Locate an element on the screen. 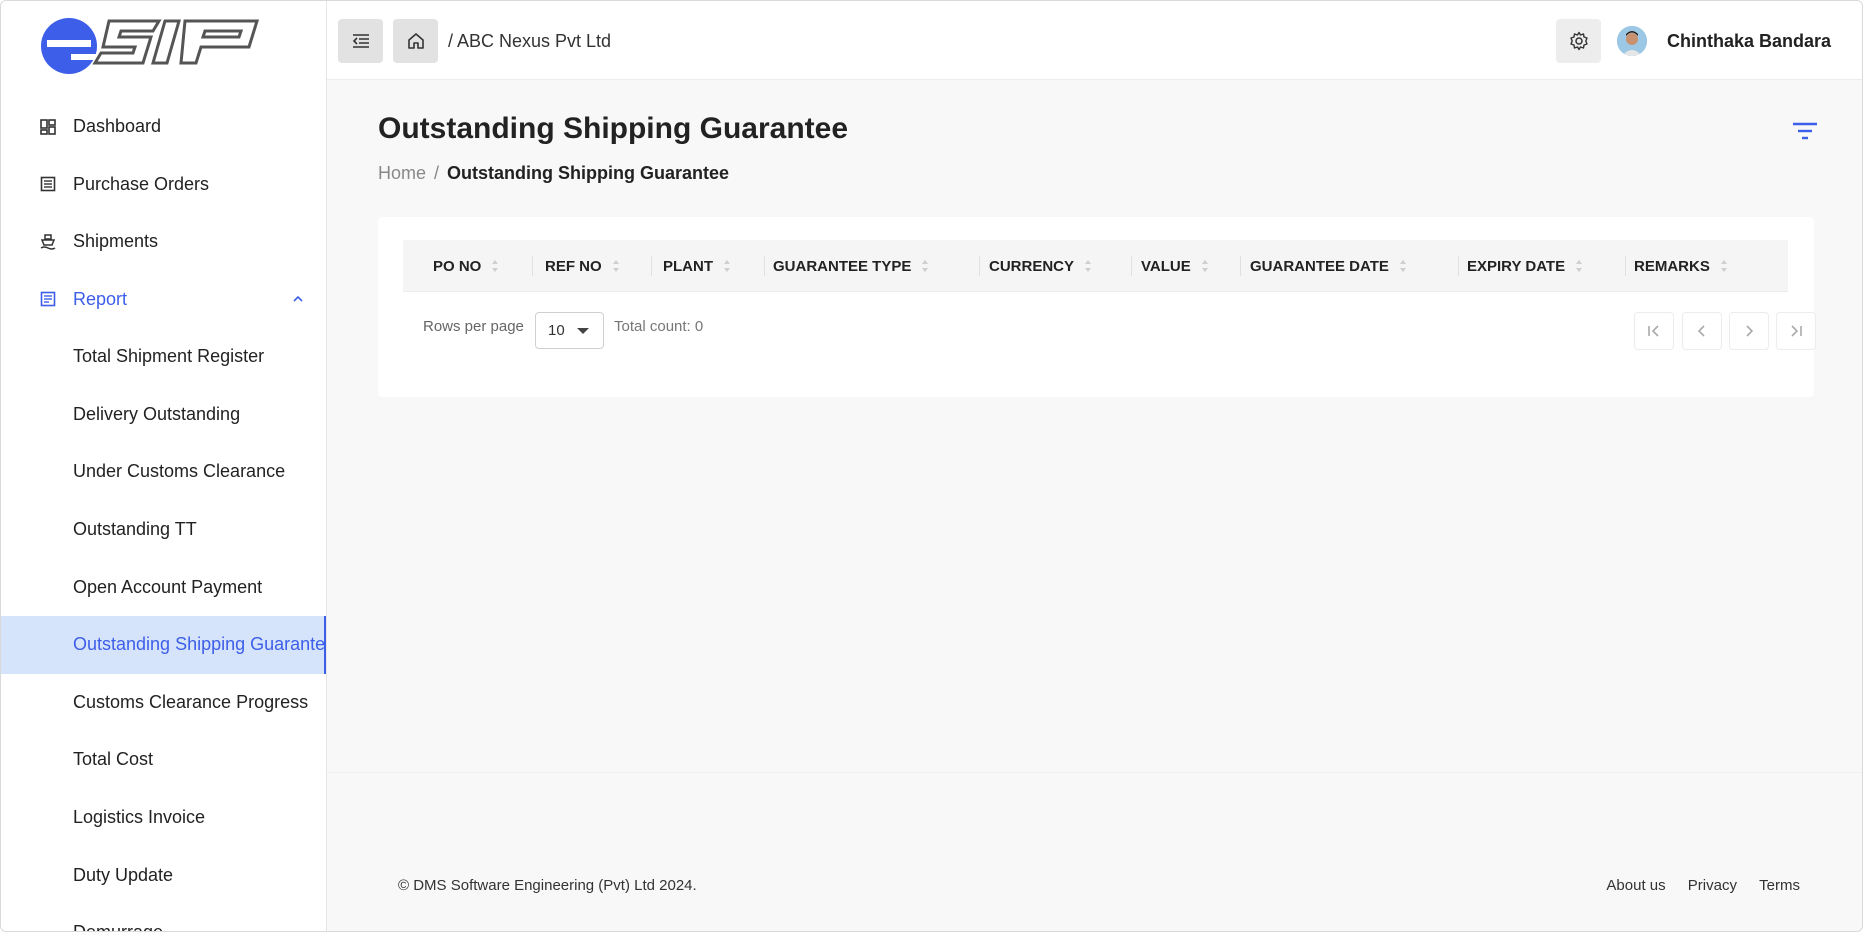 The width and height of the screenshot is (1863, 932). breadcrumb-current: Outstanding Shipping Guarantee is located at coordinates (588, 173).